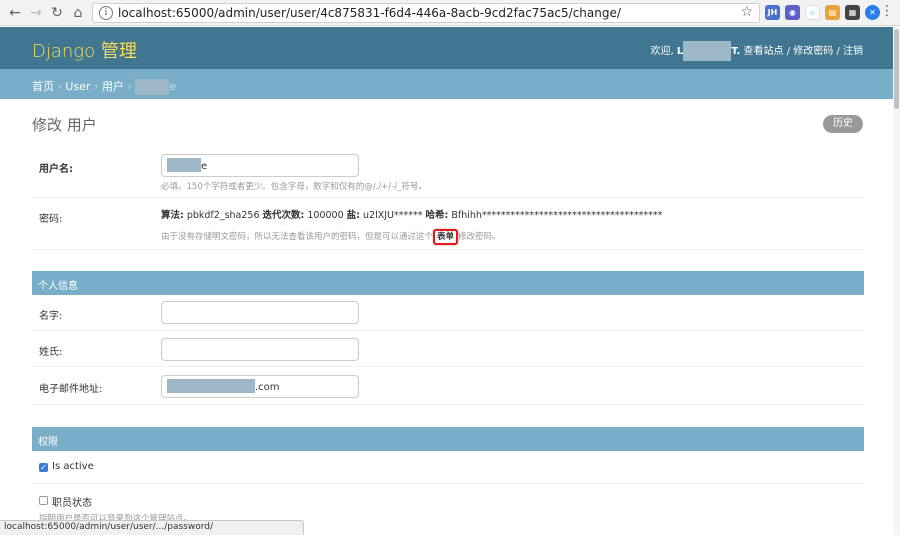 Image resolution: width=900 pixels, height=535 pixels. I want to click on redacted-username, so click(707, 51).